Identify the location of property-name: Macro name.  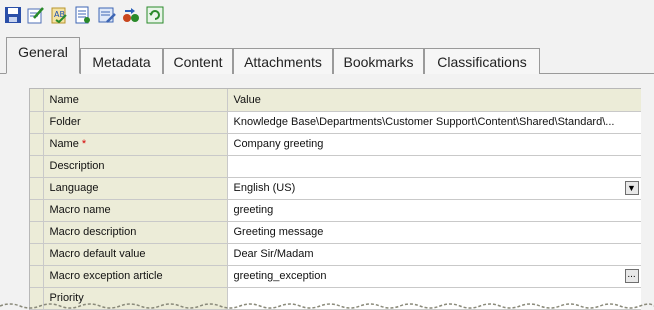
(135, 210).